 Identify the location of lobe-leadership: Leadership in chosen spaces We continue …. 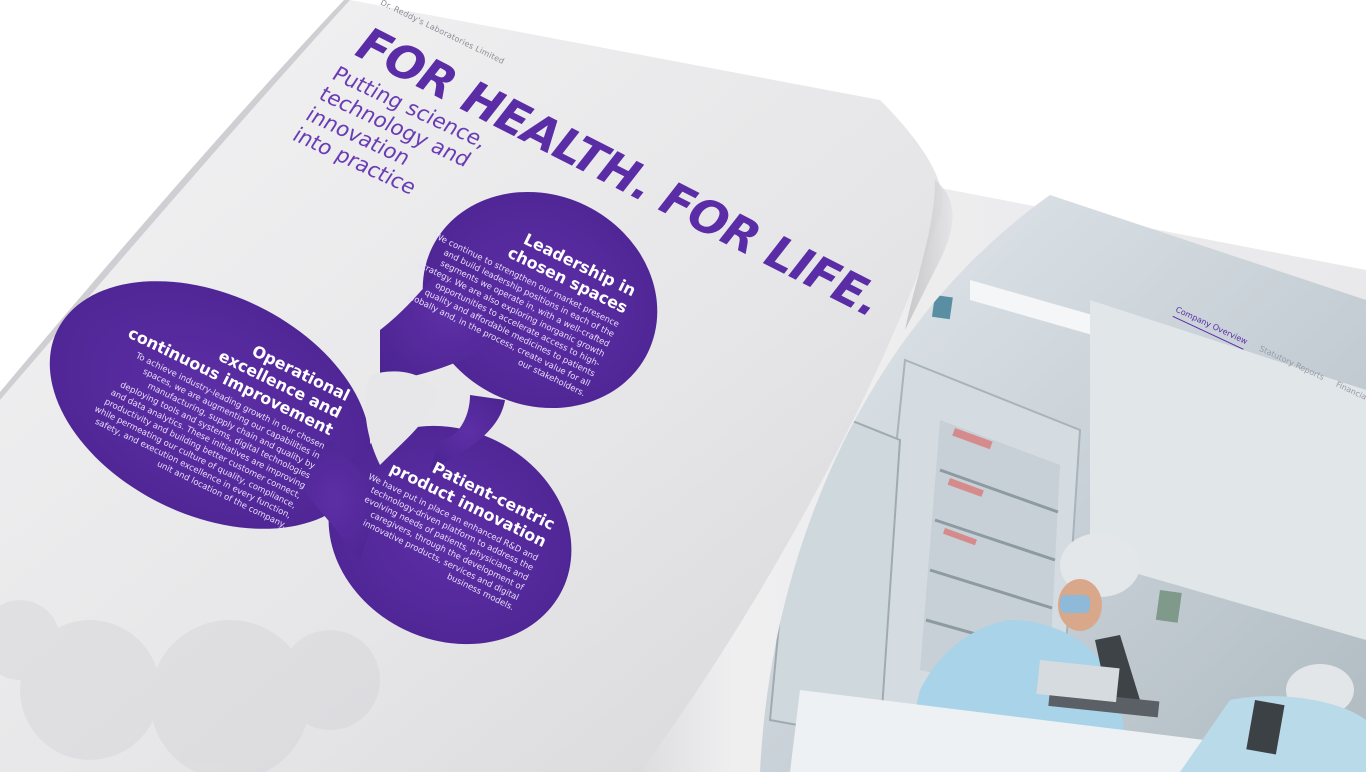
(517, 296).